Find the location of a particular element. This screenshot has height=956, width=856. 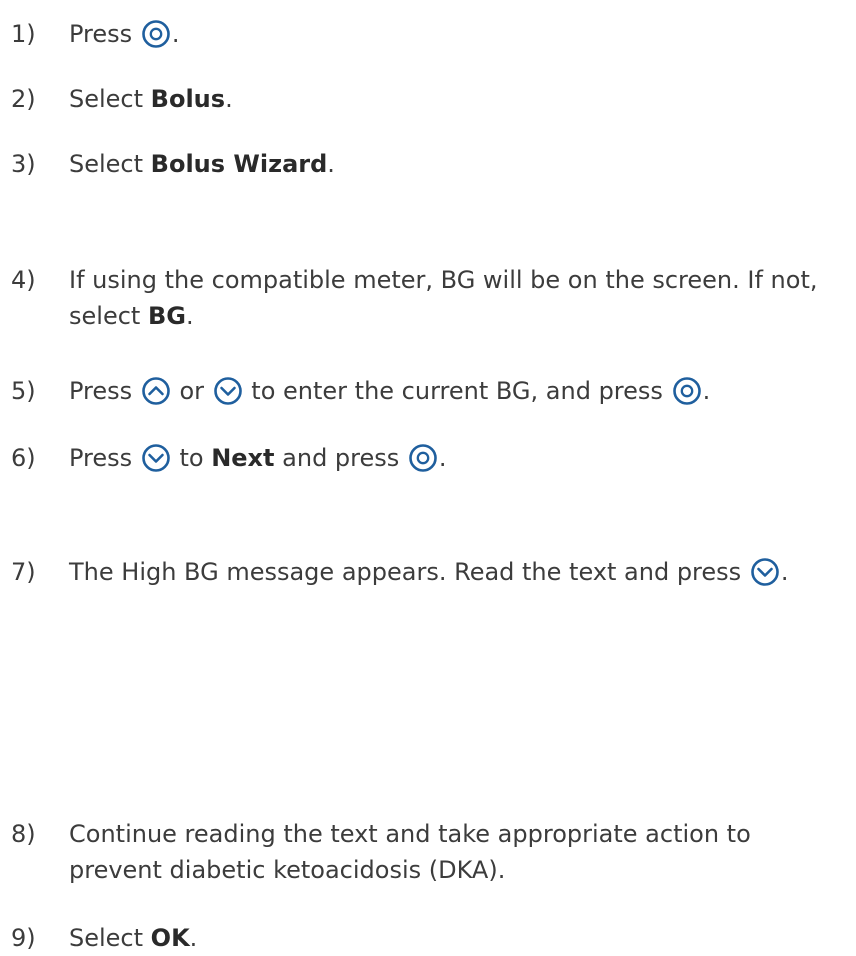

step-number: 8) is located at coordinates (23, 834).